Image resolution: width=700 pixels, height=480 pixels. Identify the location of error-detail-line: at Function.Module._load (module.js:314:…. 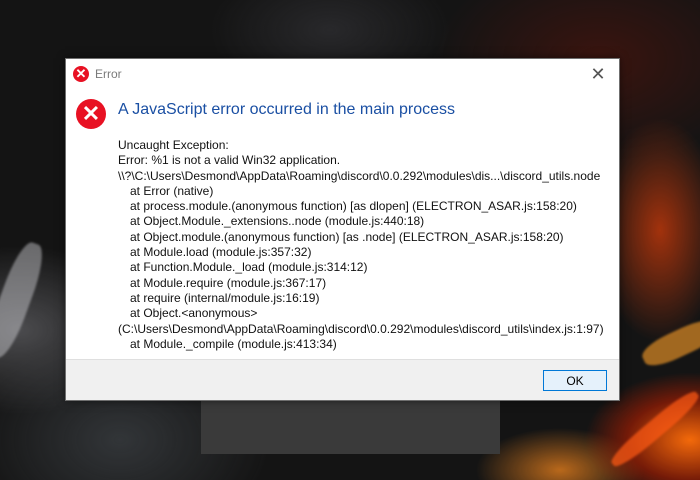
(249, 267).